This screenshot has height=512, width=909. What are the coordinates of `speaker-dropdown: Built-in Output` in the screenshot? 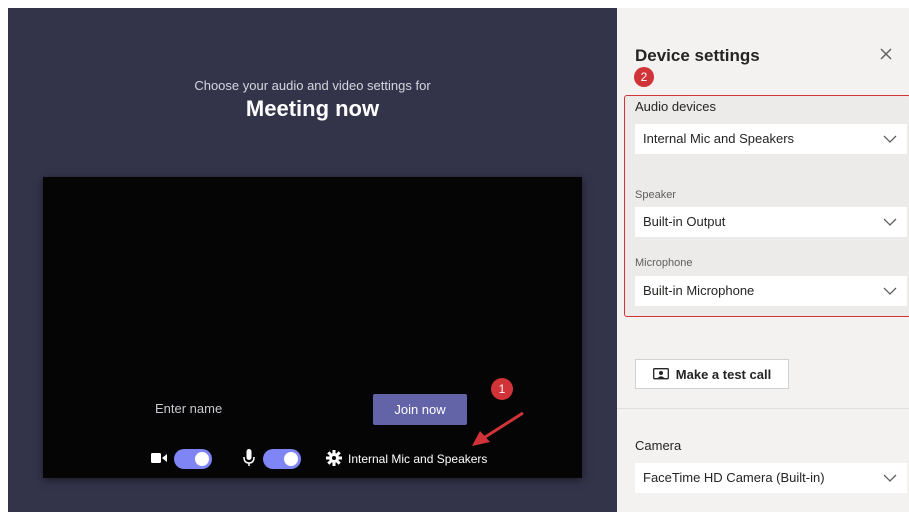 It's located at (771, 222).